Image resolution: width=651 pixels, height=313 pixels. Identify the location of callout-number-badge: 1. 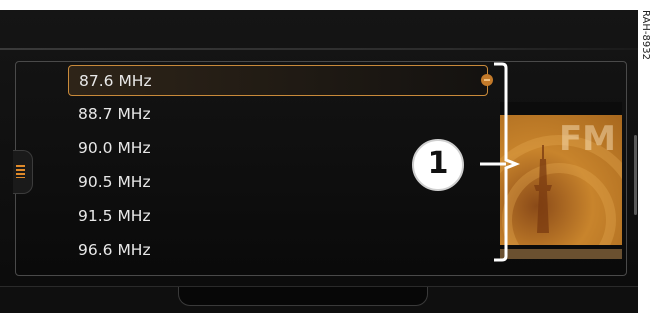
(438, 165).